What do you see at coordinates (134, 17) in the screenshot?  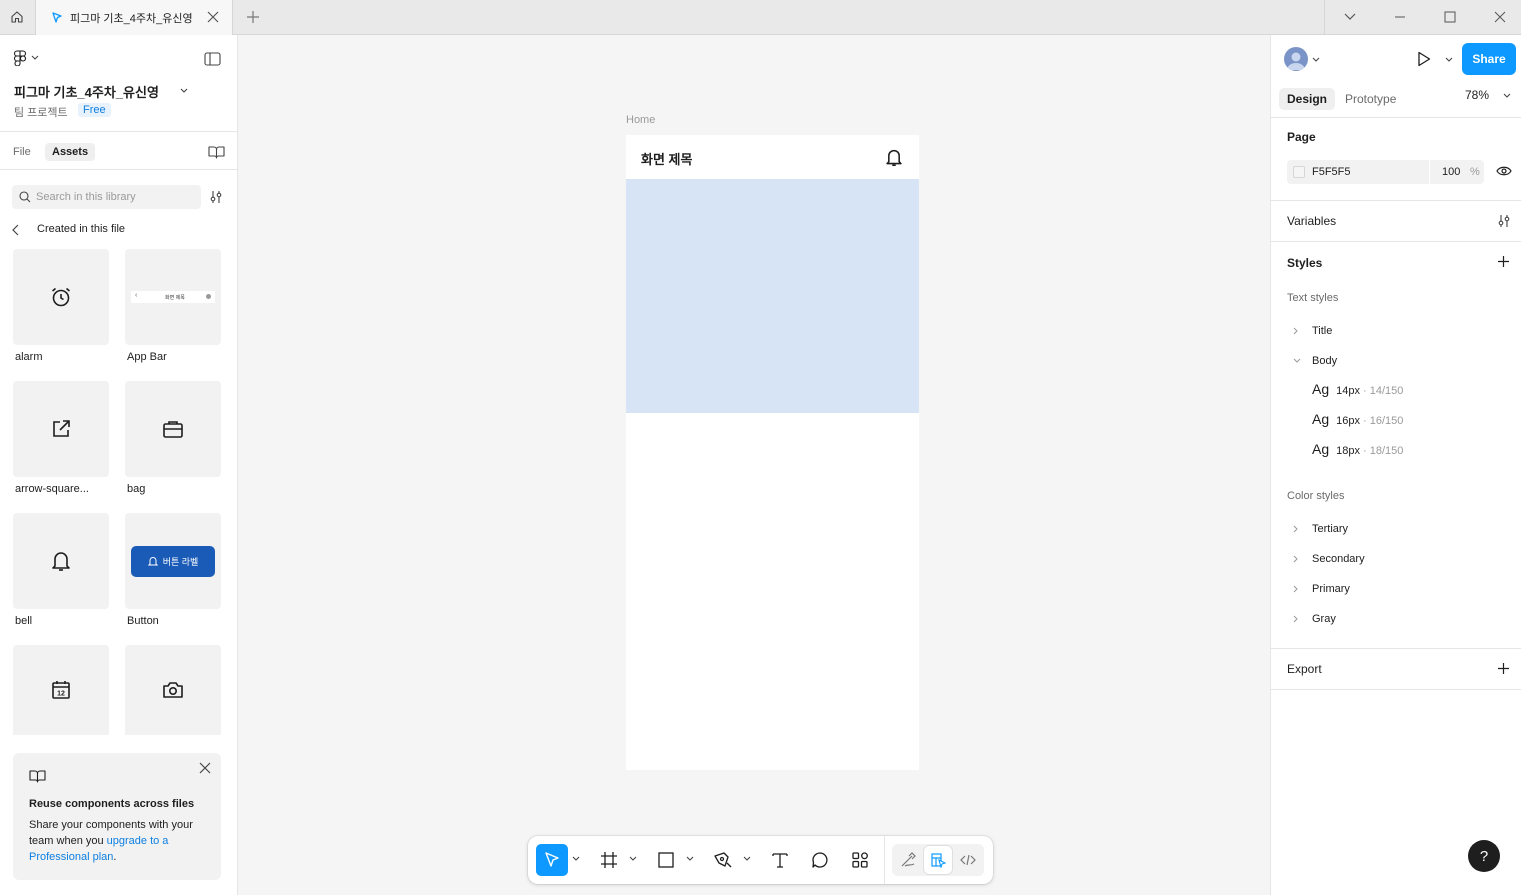 I see `file-tab: 피그마 기초_4주차_유신영` at bounding box center [134, 17].